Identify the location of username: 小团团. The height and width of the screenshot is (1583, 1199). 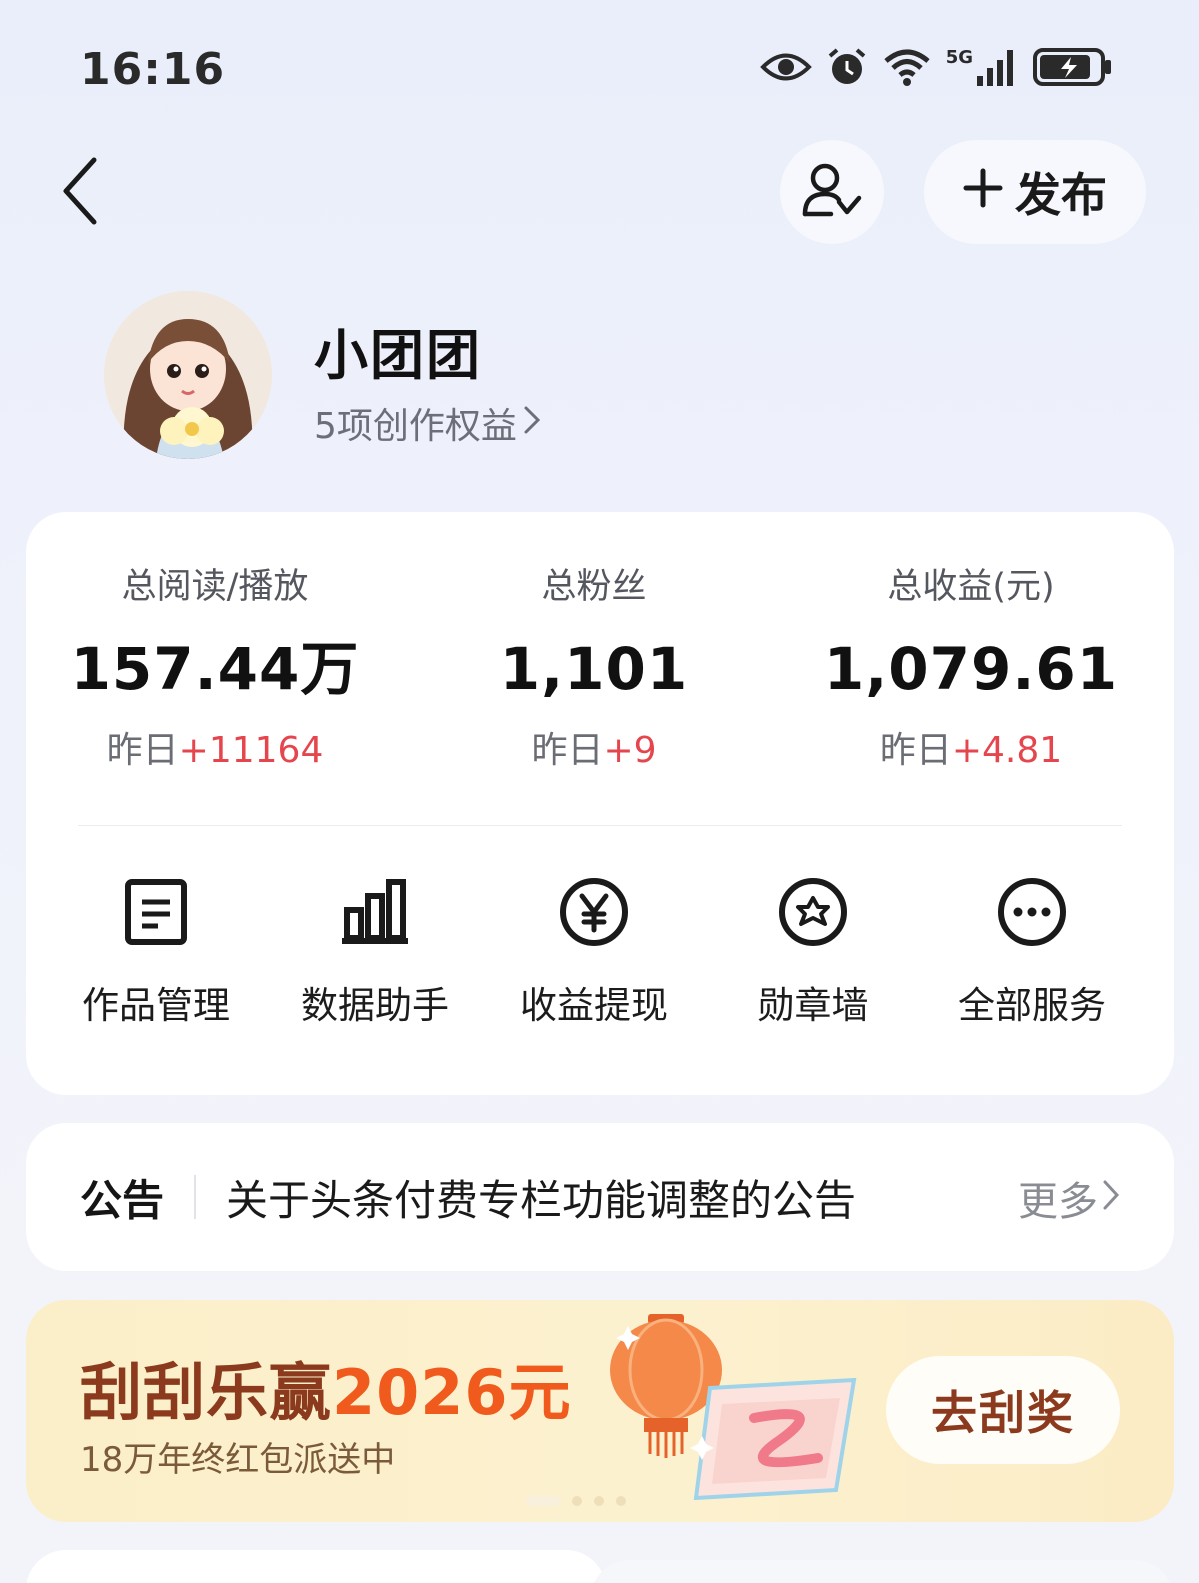
(398, 355).